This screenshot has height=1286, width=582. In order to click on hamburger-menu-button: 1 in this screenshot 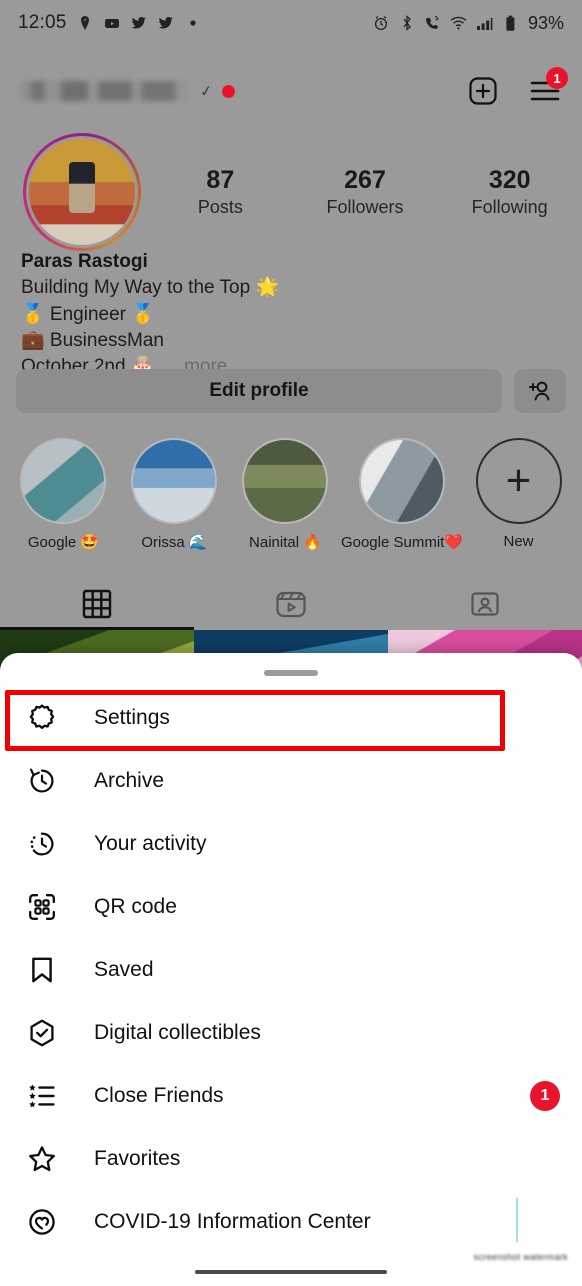, I will do `click(548, 87)`.